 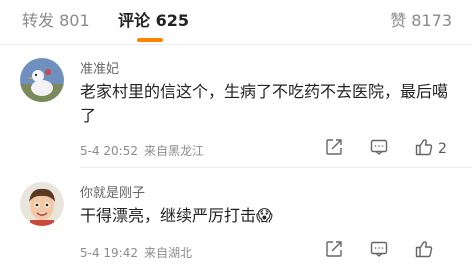 I want to click on comment-meta: 5-4 20:52 来自黑龙江, so click(x=142, y=150).